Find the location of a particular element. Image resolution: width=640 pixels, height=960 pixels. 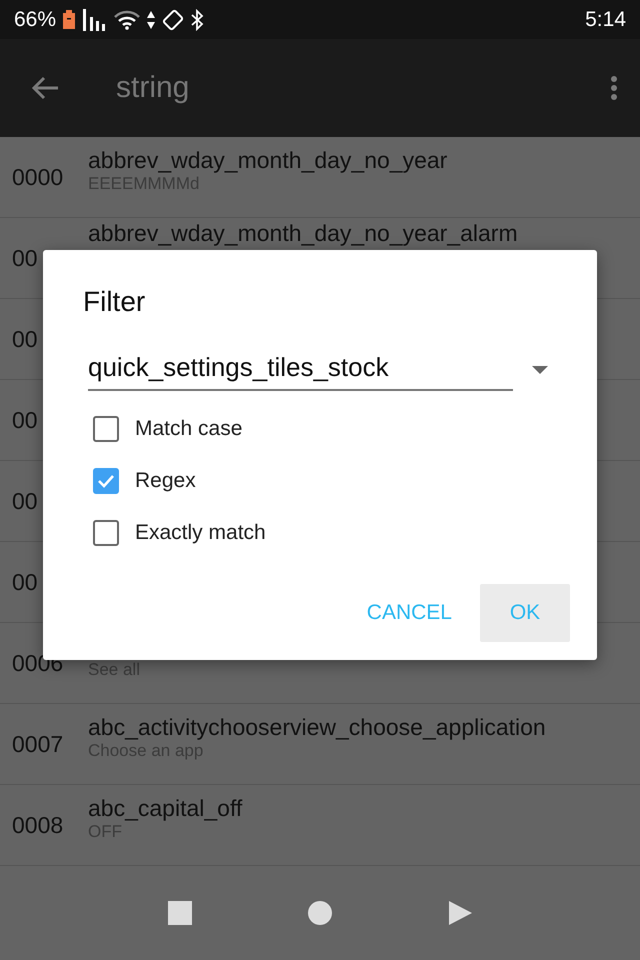

string-name: abc_activitychooserview_choose_application is located at coordinates (317, 727).